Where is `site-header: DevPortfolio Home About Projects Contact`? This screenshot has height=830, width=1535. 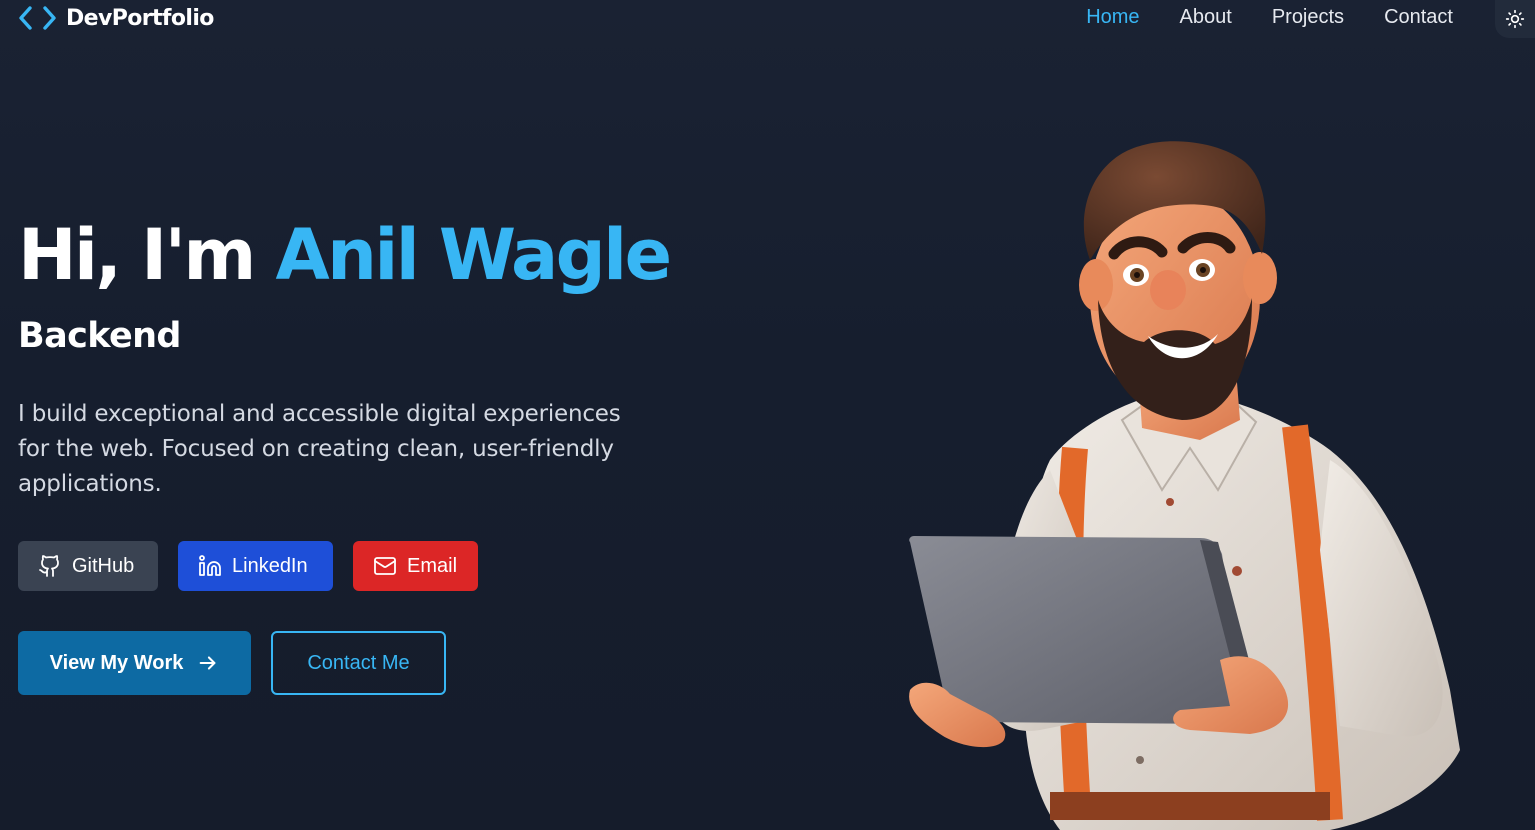
site-header: DevPortfolio Home About Projects Contact is located at coordinates (767, 19).